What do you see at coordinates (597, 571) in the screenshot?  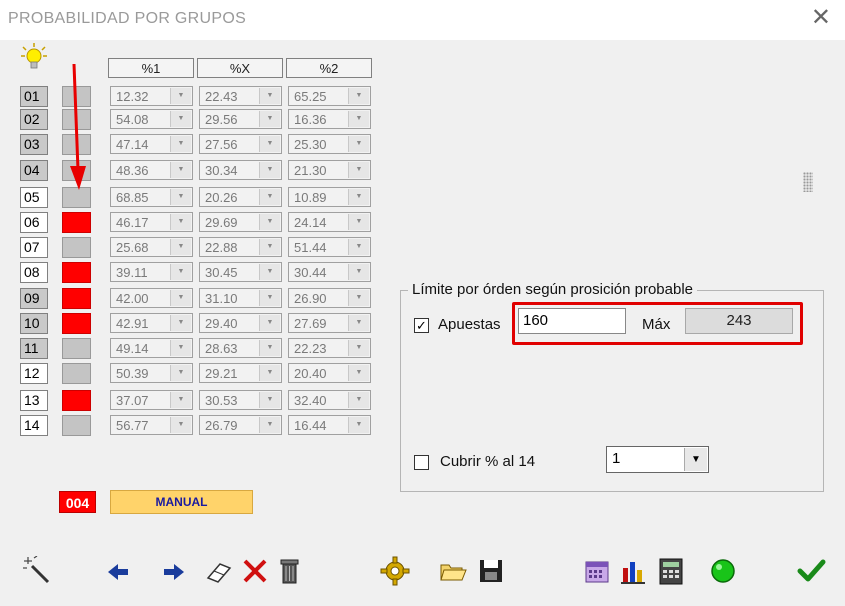 I see `calendar-icon` at bounding box center [597, 571].